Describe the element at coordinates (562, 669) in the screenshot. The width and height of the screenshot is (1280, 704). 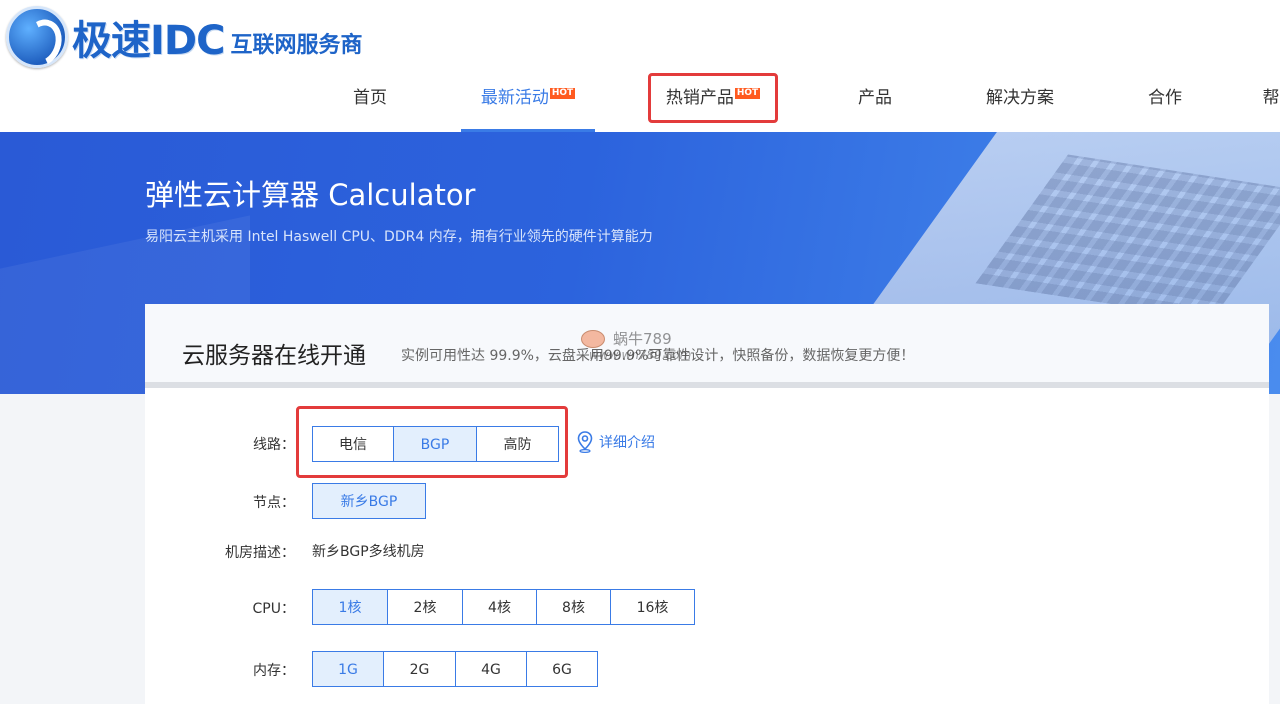
I see `memory-option-6g: 6G` at that location.